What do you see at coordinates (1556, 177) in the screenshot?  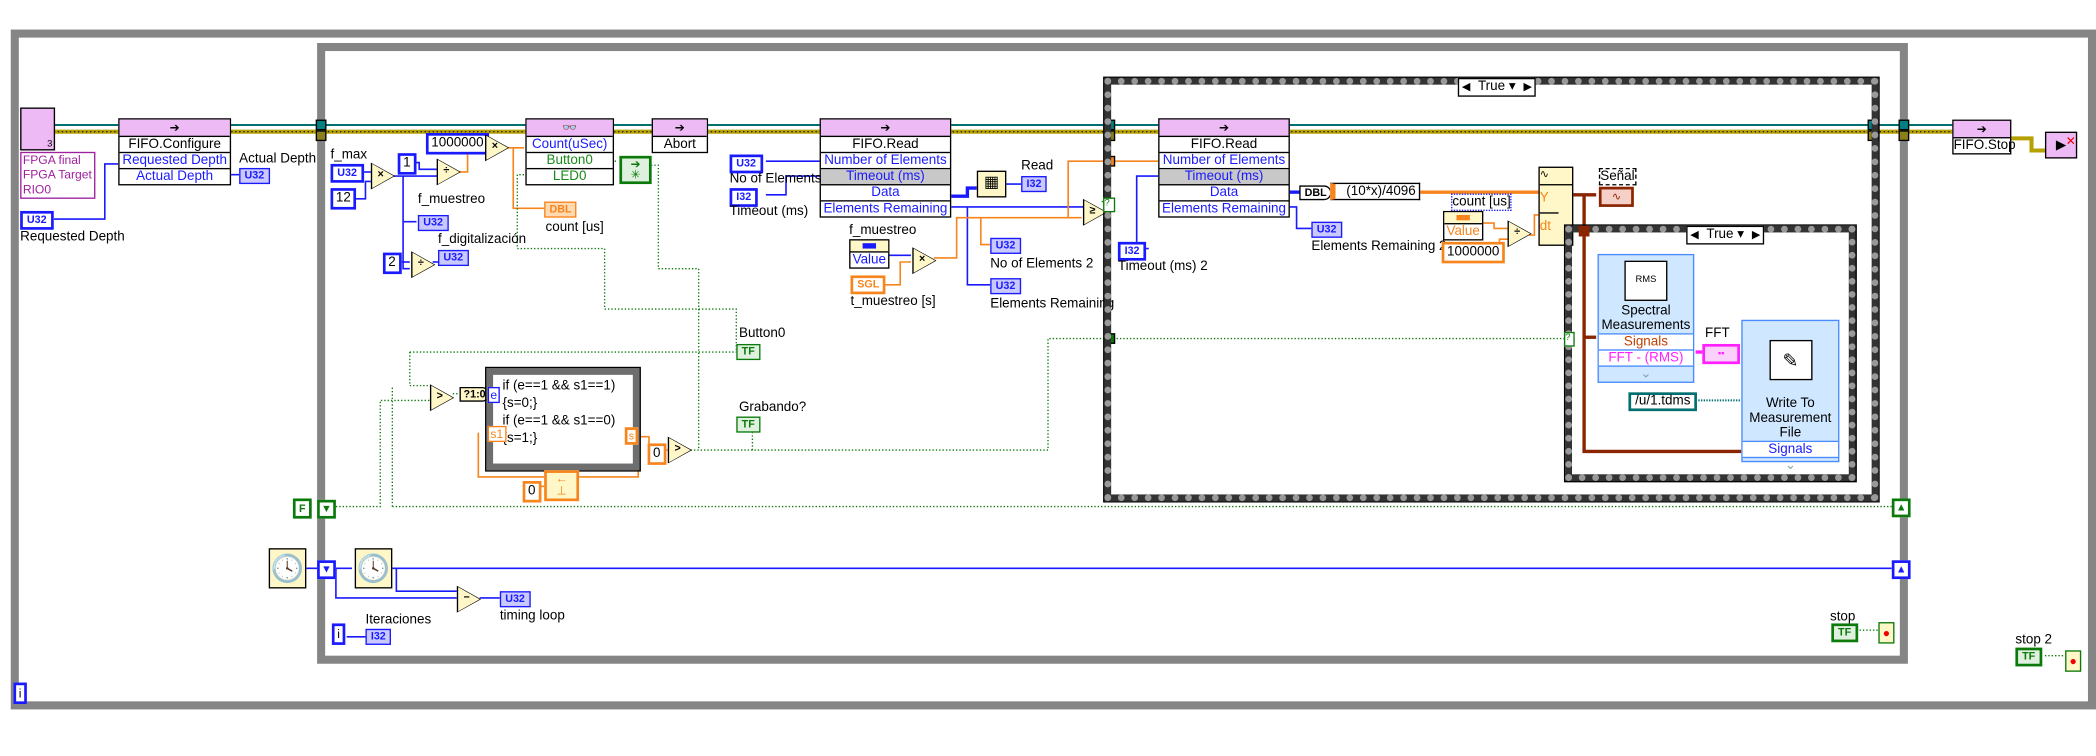 I see `waveform-icon: ∿` at bounding box center [1556, 177].